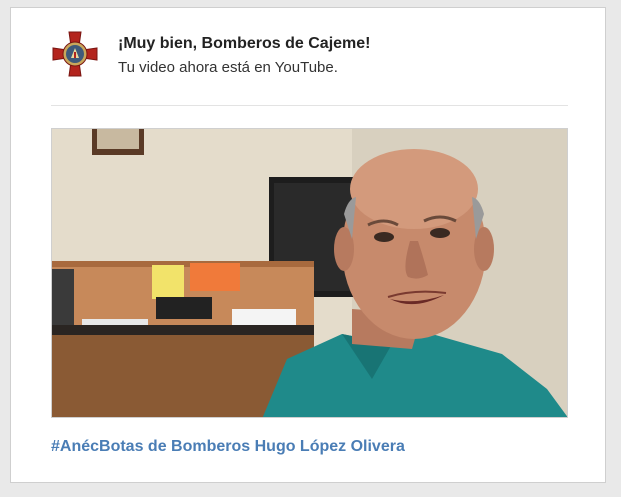  I want to click on fire-department-badge-icon, so click(75, 54).